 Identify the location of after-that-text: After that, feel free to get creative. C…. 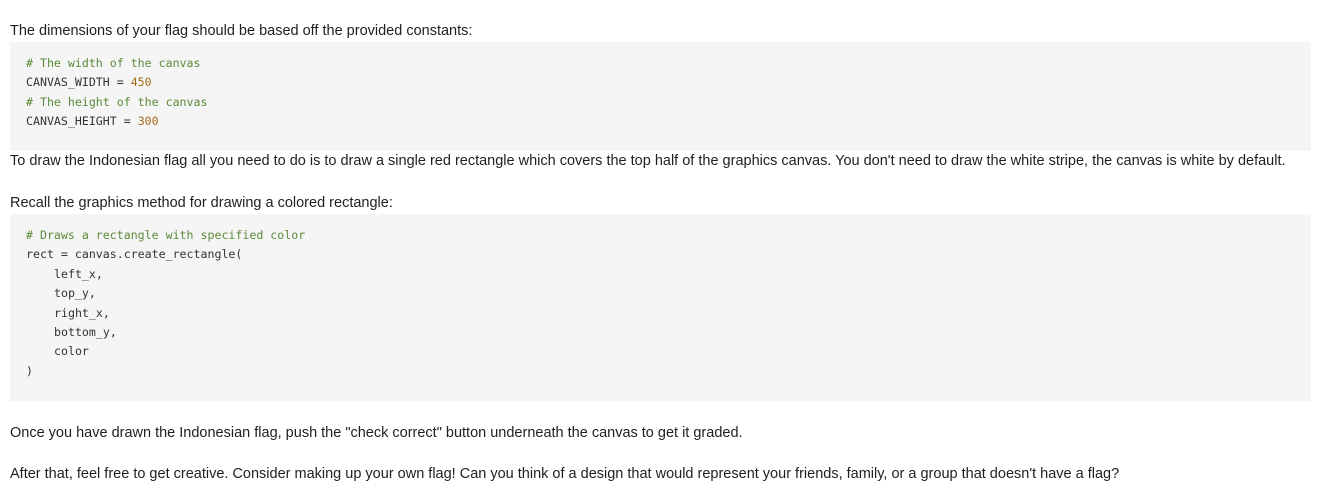
(565, 474).